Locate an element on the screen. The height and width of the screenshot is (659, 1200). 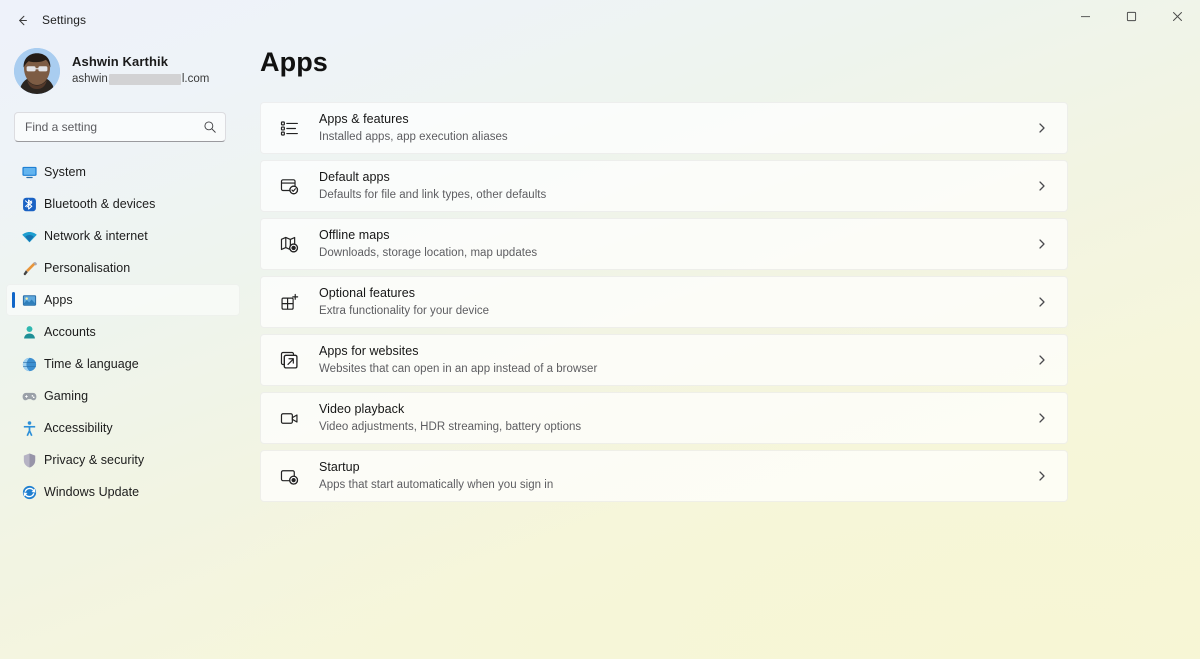
bluetooth-icon is located at coordinates (29, 204).